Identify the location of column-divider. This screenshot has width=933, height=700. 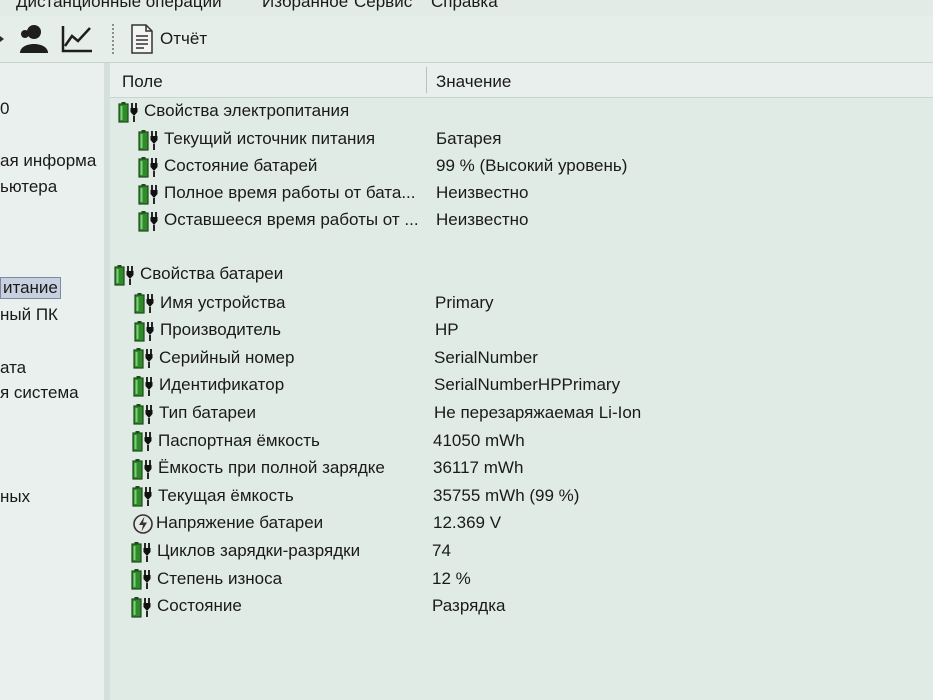
(426, 80).